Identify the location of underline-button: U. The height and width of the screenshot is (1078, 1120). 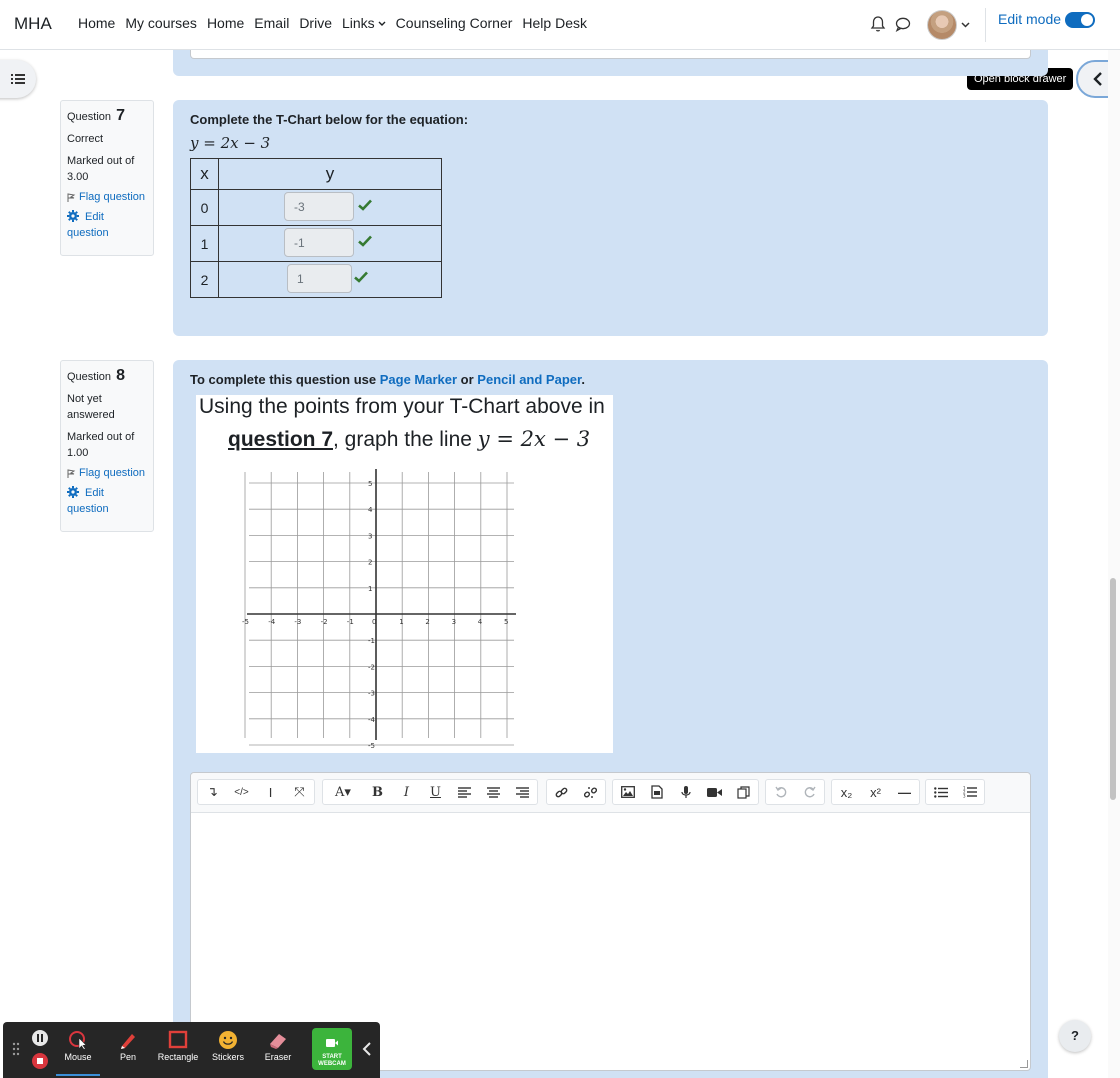
(435, 792).